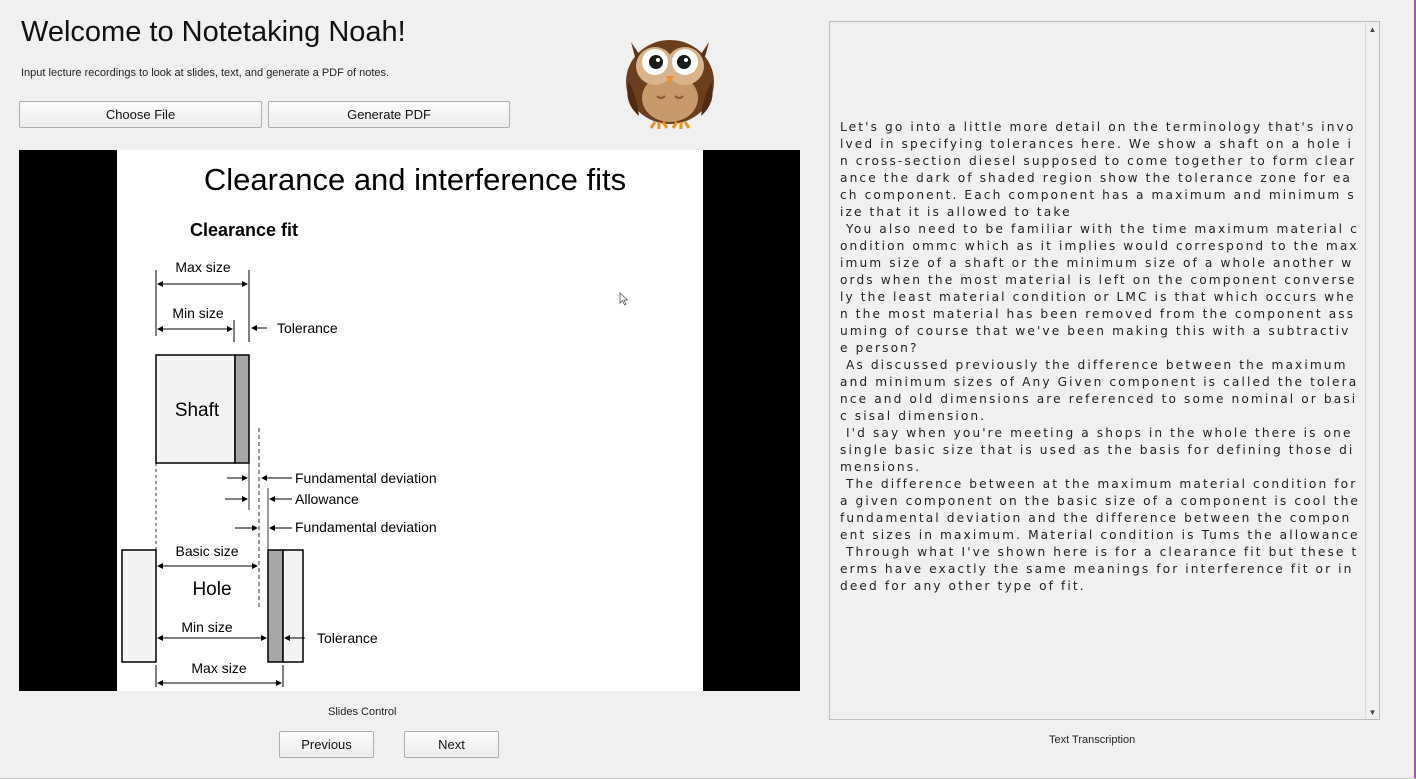 Image resolution: width=1416 pixels, height=779 pixels. I want to click on slide-label-tolerance-bottom: Tolerance, so click(347, 638).